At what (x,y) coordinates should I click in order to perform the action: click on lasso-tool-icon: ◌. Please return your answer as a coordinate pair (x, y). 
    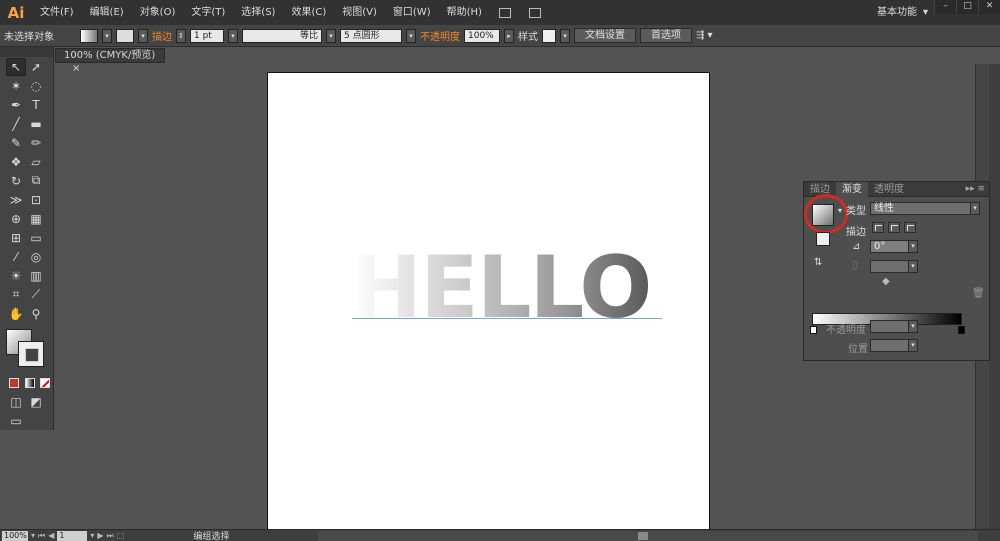
    Looking at the image, I should click on (36, 86).